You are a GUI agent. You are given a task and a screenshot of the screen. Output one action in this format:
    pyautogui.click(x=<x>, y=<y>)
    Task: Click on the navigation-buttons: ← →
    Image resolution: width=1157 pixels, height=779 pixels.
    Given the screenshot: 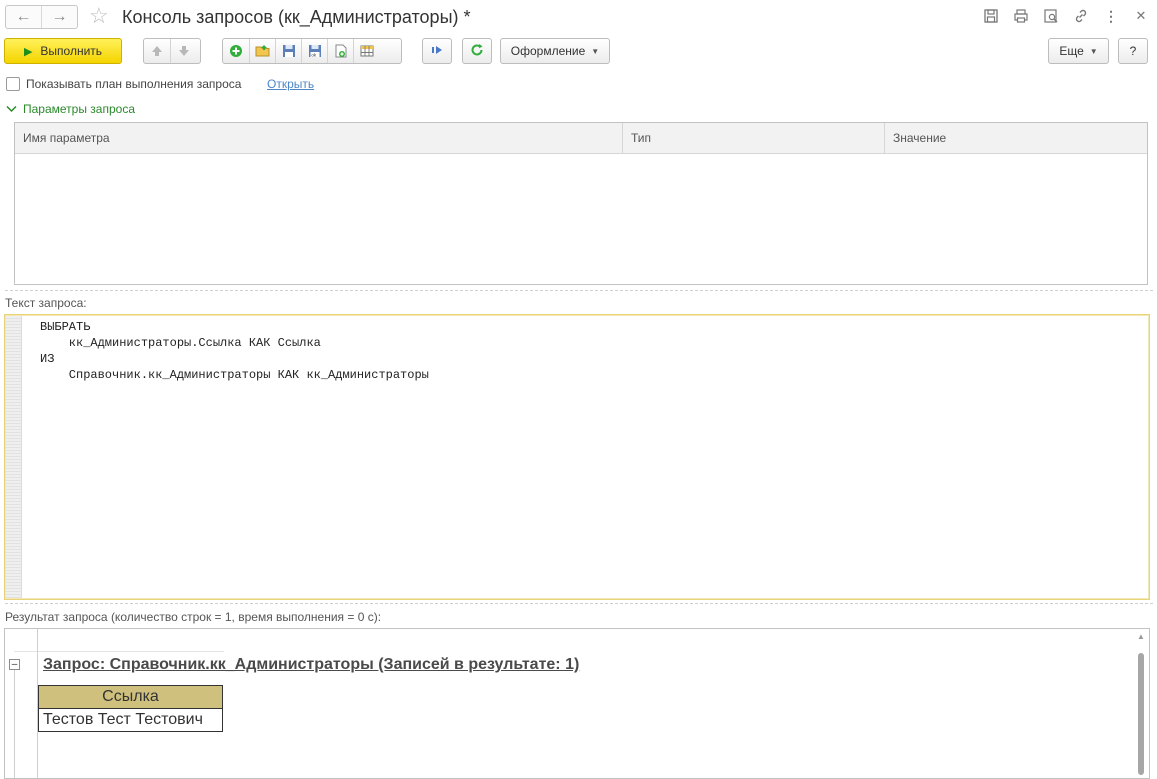 What is the action you would take?
    pyautogui.click(x=41, y=17)
    